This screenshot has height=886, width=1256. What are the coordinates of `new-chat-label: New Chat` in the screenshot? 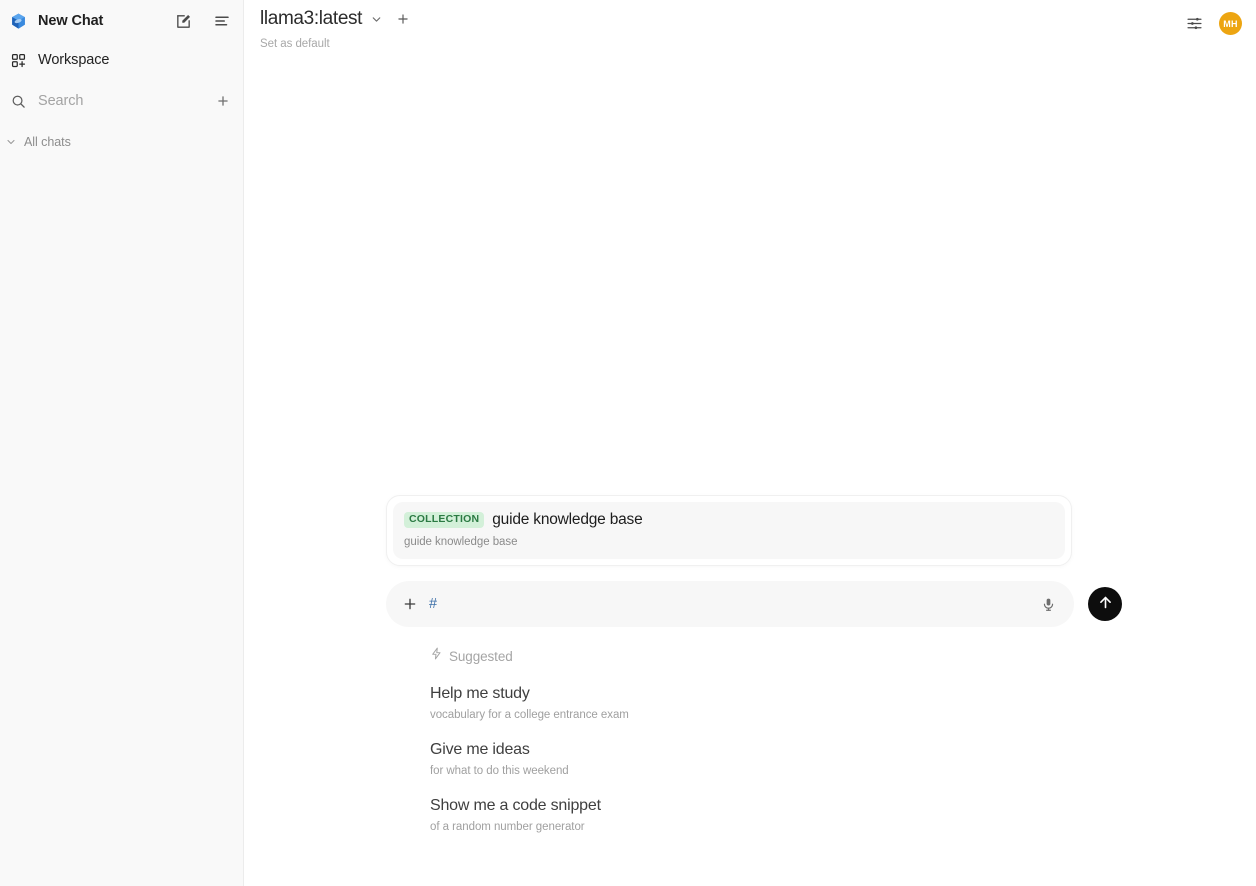 It's located at (71, 21).